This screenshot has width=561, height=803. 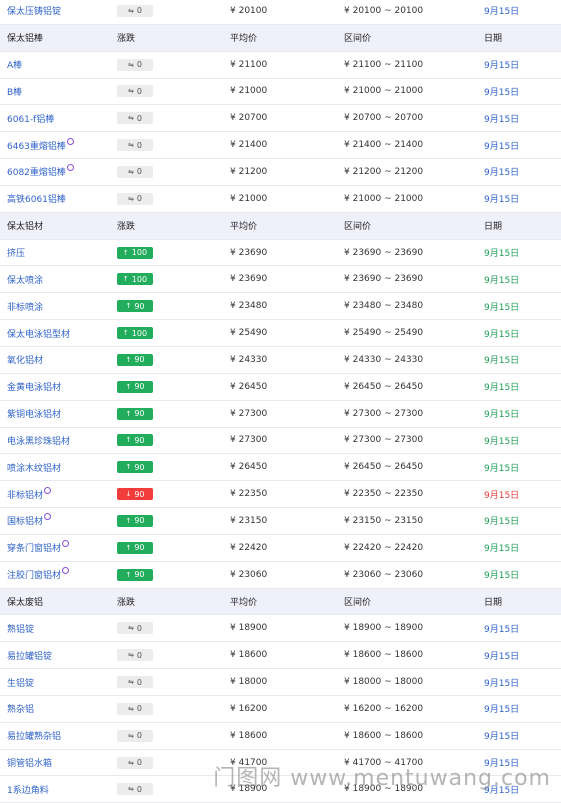 What do you see at coordinates (34, 413) in the screenshot?
I see `product-link: 紫铜电泳铝材` at bounding box center [34, 413].